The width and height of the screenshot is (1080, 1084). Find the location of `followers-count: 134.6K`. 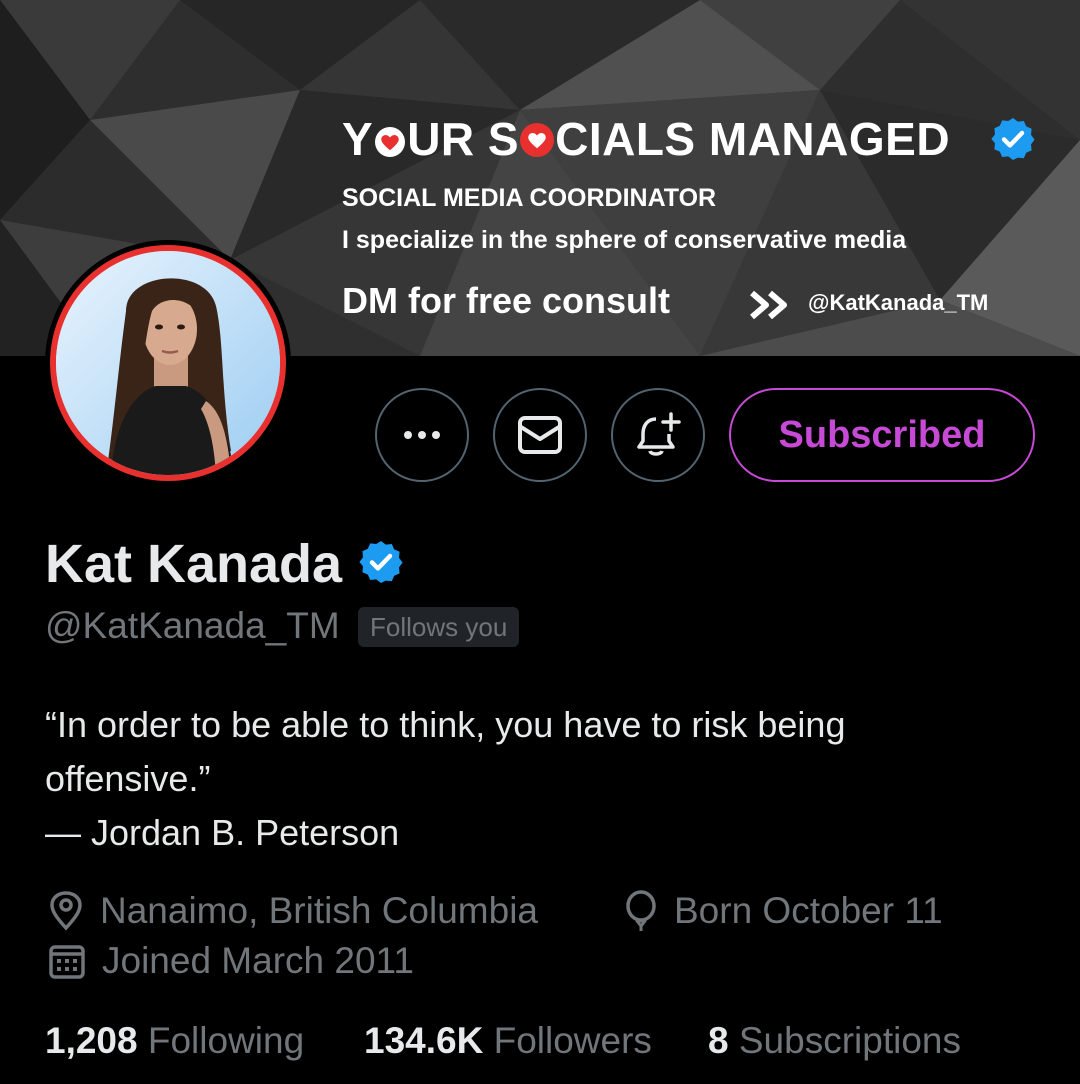

followers-count: 134.6K is located at coordinates (424, 1040).